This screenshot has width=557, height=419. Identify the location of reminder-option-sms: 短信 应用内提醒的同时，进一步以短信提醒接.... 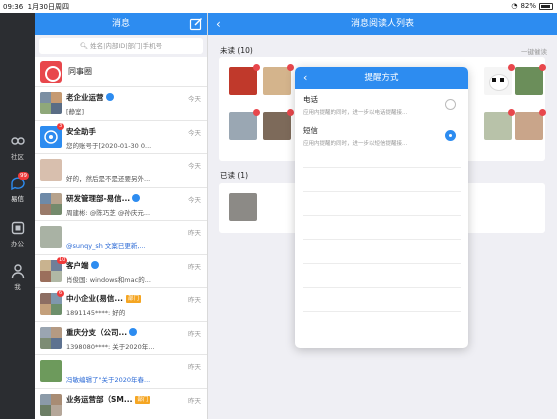
(381, 135).